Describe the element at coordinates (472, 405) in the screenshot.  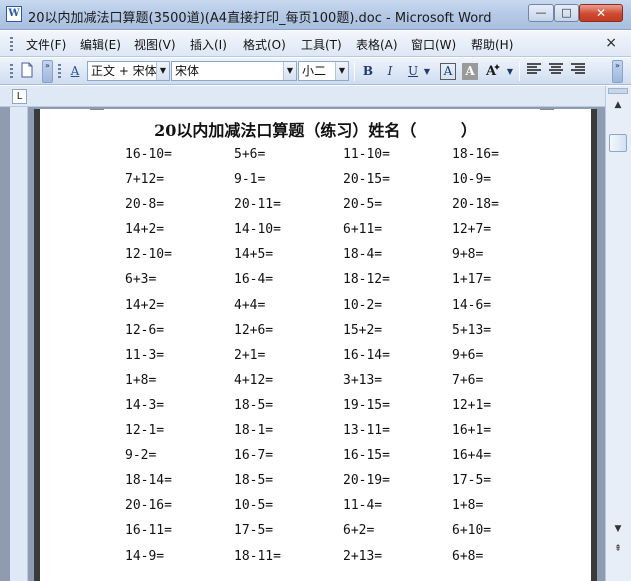
I see `problem-cell: 12+1=` at that location.